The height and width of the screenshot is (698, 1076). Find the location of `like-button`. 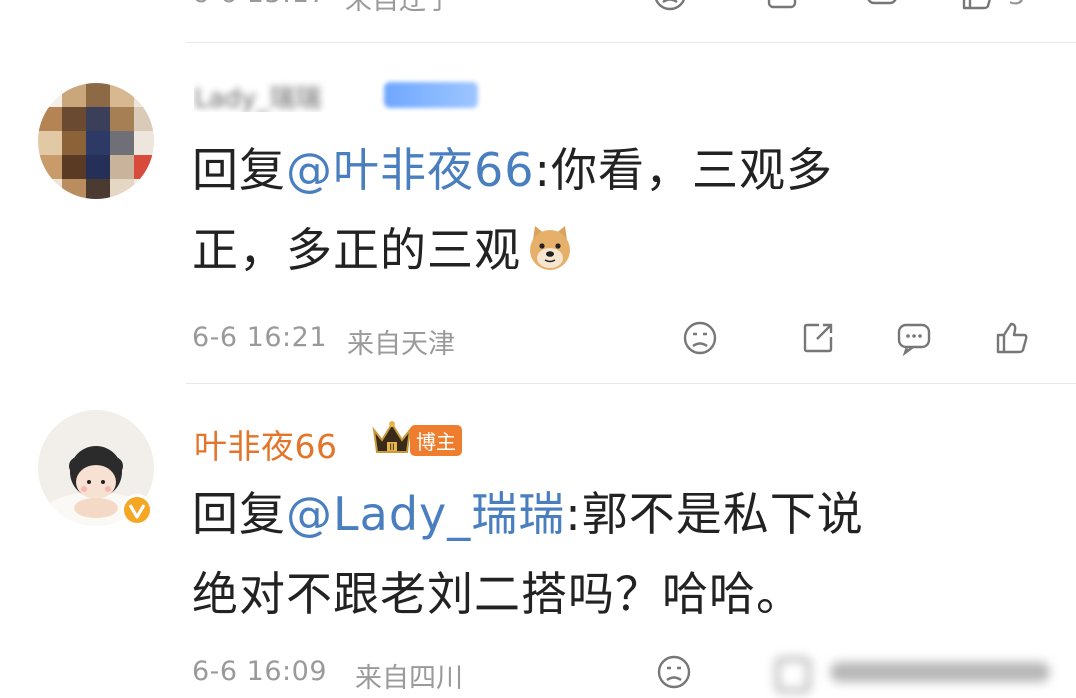

like-button is located at coordinates (1012, 338).